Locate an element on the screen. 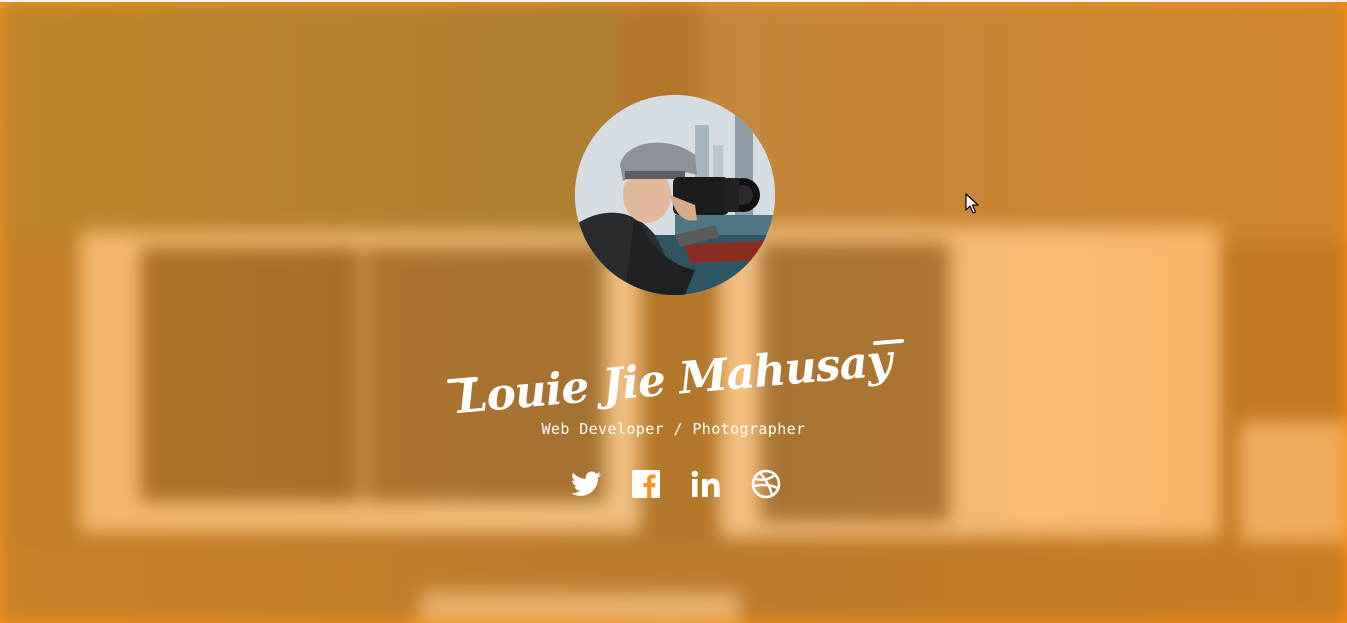 The image size is (1347, 623). photographer-portrait-image is located at coordinates (675, 195).